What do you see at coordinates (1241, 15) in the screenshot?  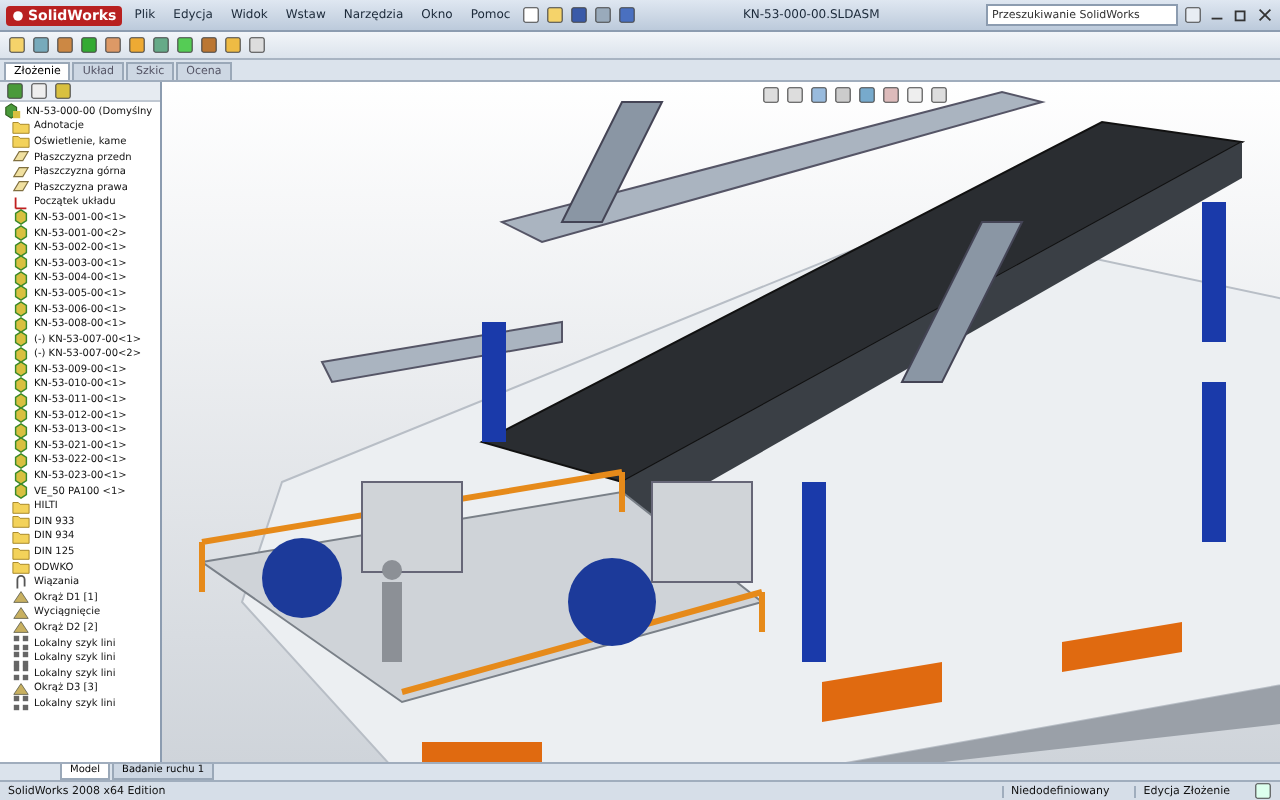 I see `restore-icon` at bounding box center [1241, 15].